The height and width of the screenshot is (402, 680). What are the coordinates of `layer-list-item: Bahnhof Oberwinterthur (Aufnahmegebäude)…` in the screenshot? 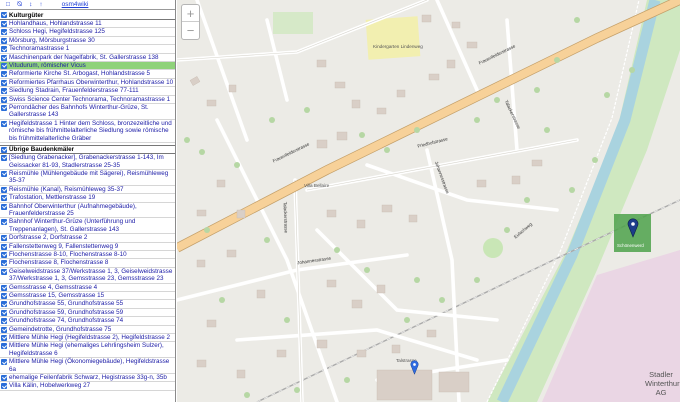 It's located at (87, 211).